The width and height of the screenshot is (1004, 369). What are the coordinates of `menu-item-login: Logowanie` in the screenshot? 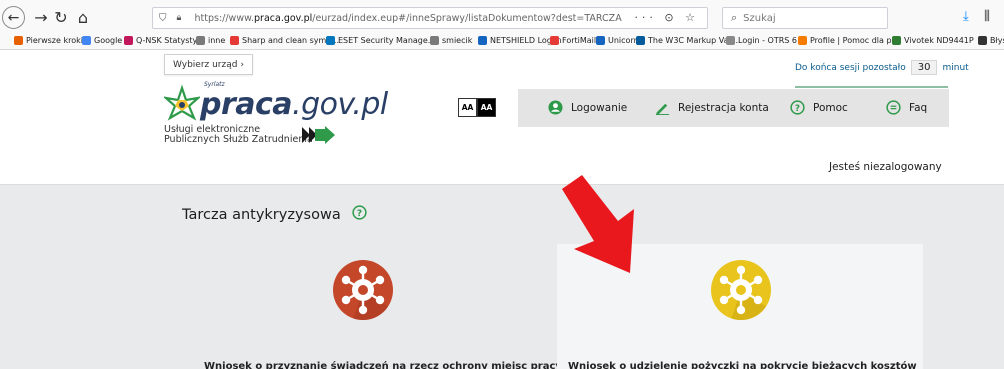 It's located at (587, 107).